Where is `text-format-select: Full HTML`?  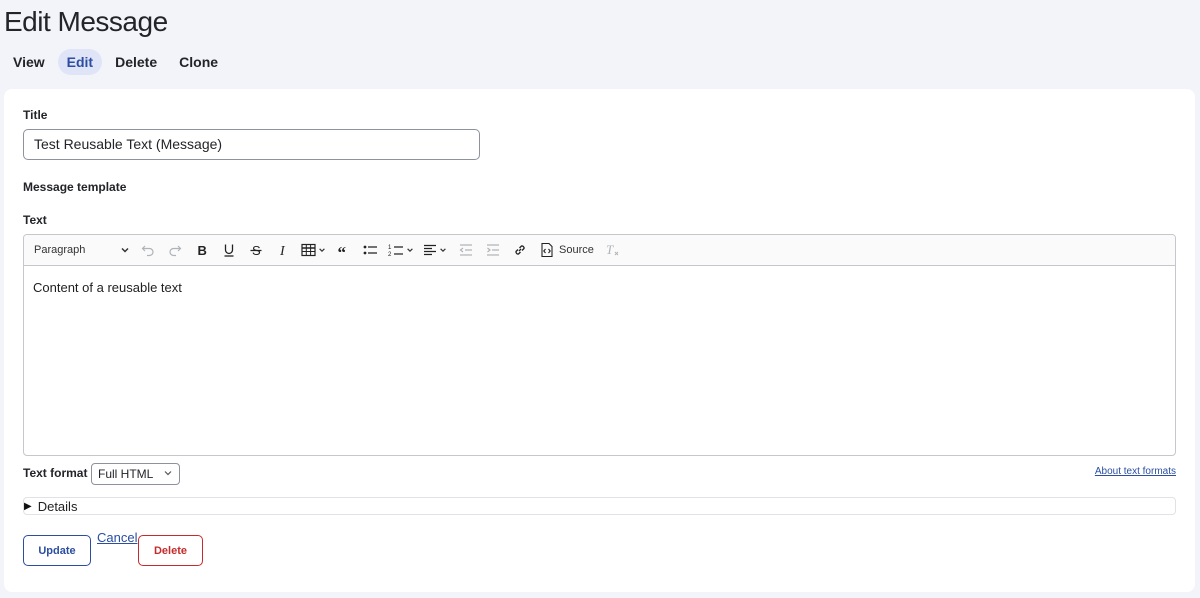
text-format-select: Full HTML is located at coordinates (135, 474).